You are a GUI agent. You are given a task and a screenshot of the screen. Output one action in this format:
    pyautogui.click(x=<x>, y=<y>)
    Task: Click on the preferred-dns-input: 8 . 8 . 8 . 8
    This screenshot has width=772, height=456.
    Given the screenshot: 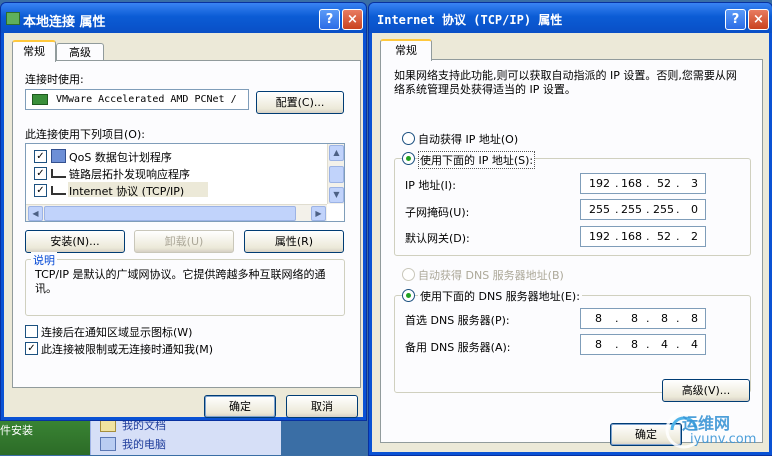 What is the action you would take?
    pyautogui.click(x=643, y=318)
    